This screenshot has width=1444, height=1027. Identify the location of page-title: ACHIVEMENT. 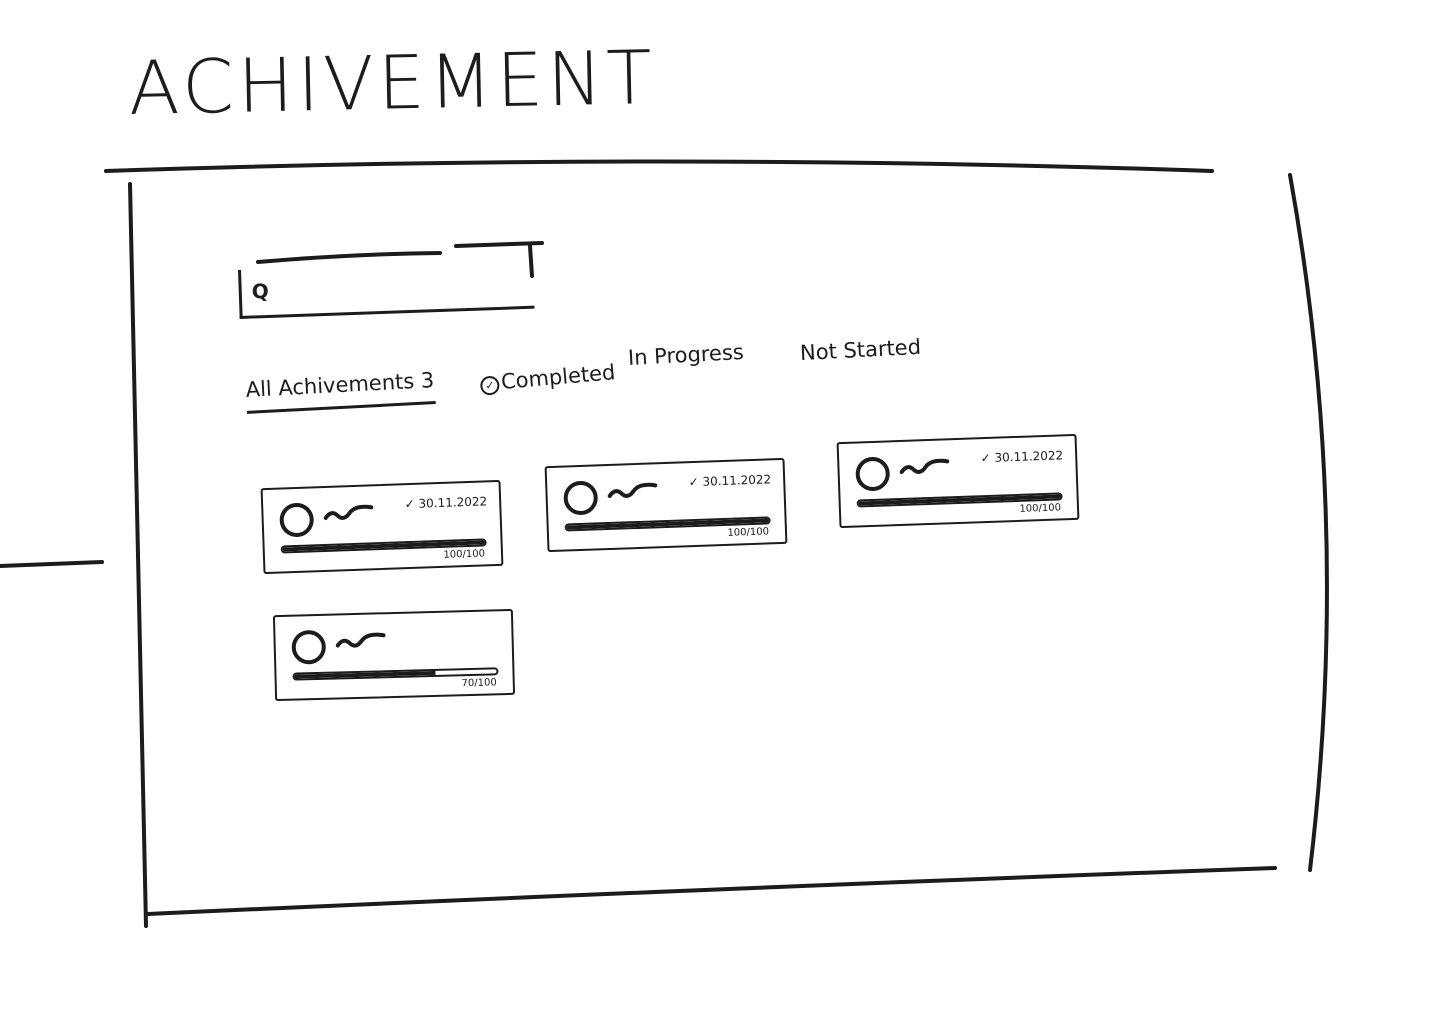
(392, 83).